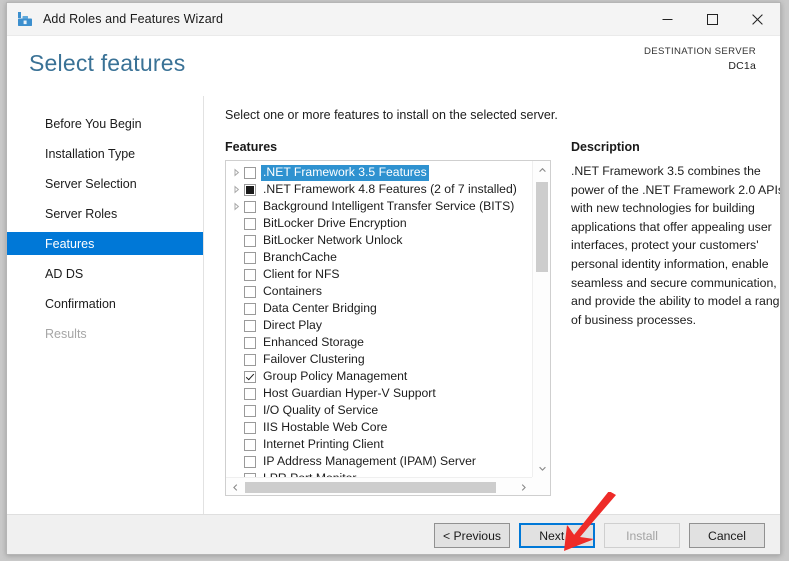  What do you see at coordinates (542, 227) in the screenshot?
I see `vertical-scroll-thumb` at bounding box center [542, 227].